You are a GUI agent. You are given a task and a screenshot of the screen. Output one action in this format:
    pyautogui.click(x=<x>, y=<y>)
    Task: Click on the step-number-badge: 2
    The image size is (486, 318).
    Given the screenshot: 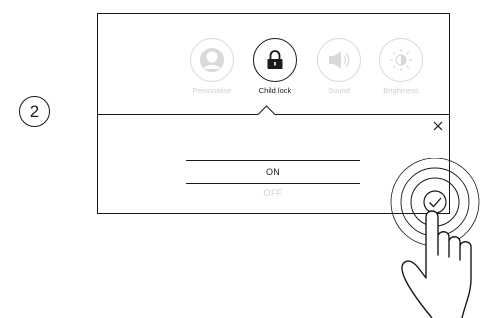 What is the action you would take?
    pyautogui.click(x=34, y=111)
    